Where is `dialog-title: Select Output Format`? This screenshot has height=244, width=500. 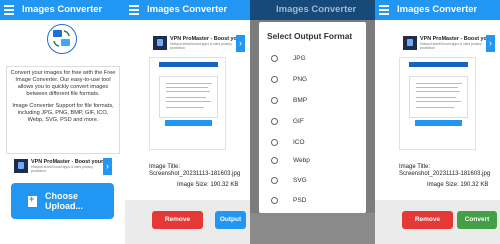 dialog-title: Select Output Format is located at coordinates (310, 36).